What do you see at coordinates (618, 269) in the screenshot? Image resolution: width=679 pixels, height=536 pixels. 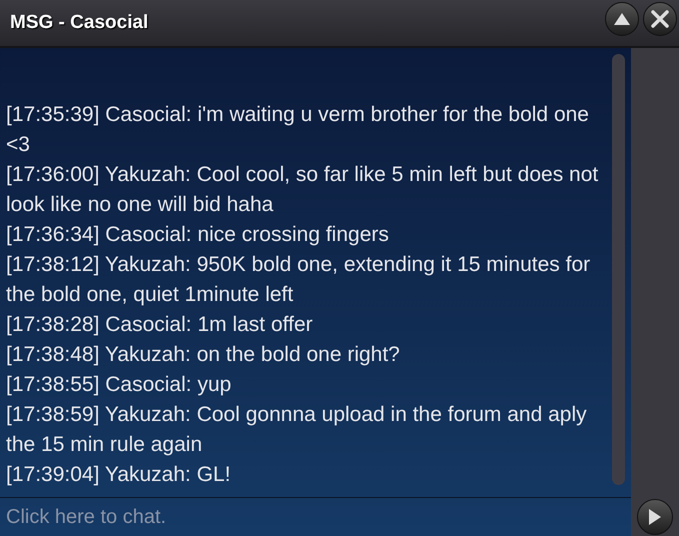 I see `scrollbar` at bounding box center [618, 269].